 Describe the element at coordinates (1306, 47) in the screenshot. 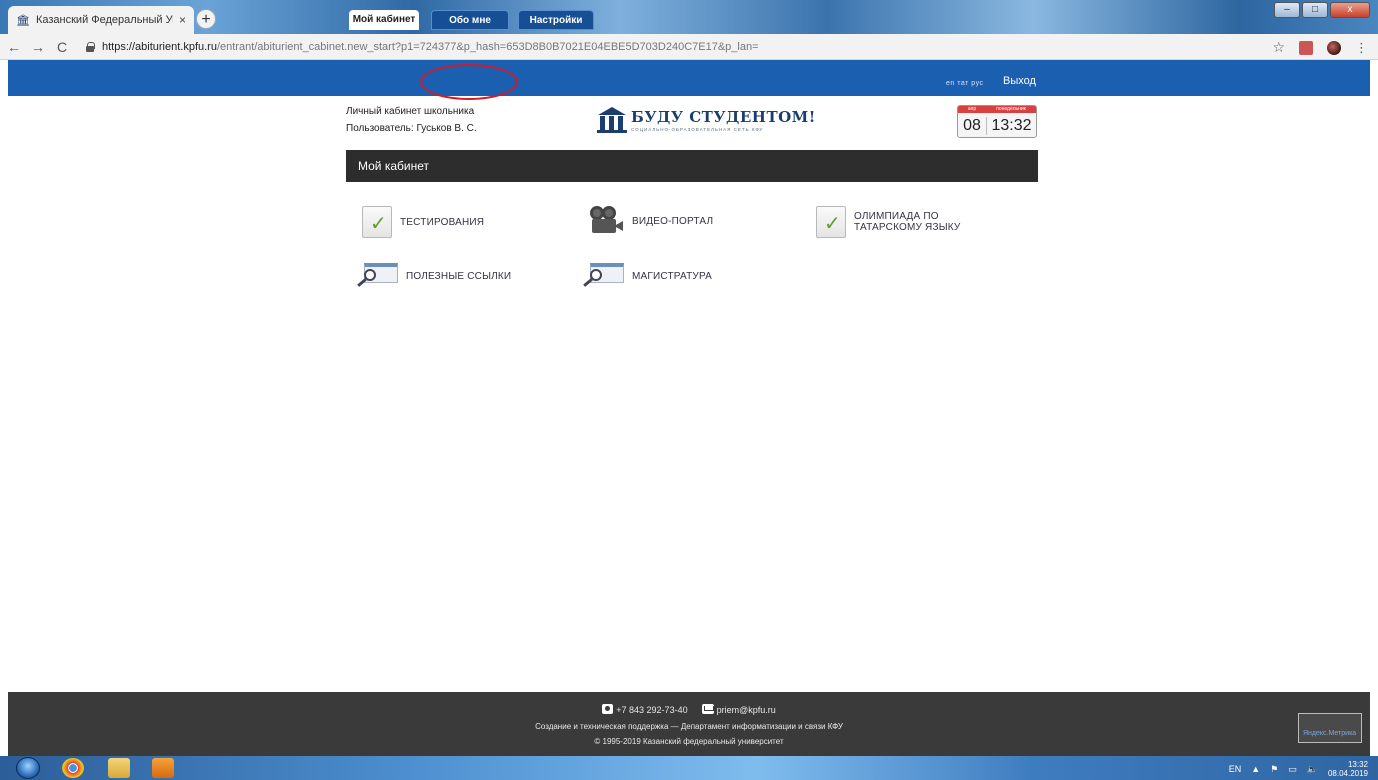

I see `extension-icon` at that location.